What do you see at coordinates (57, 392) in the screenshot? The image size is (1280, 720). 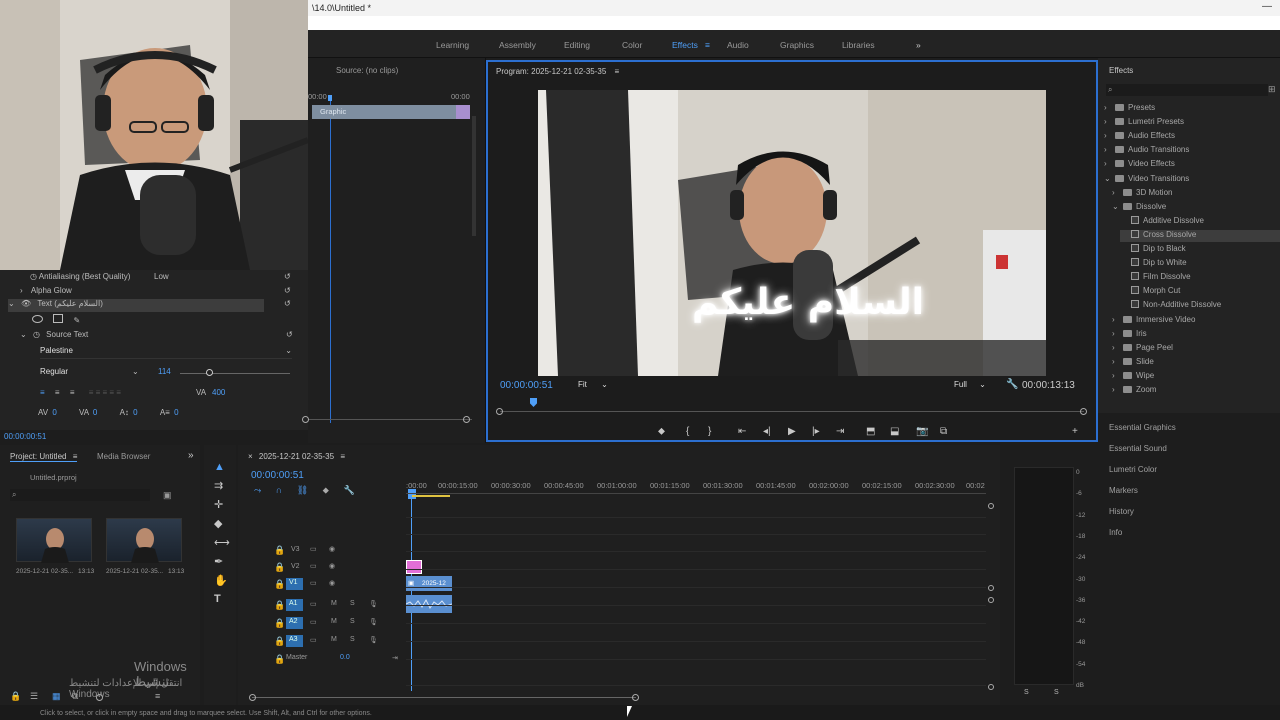 I see `align-center-icon: ≡` at bounding box center [57, 392].